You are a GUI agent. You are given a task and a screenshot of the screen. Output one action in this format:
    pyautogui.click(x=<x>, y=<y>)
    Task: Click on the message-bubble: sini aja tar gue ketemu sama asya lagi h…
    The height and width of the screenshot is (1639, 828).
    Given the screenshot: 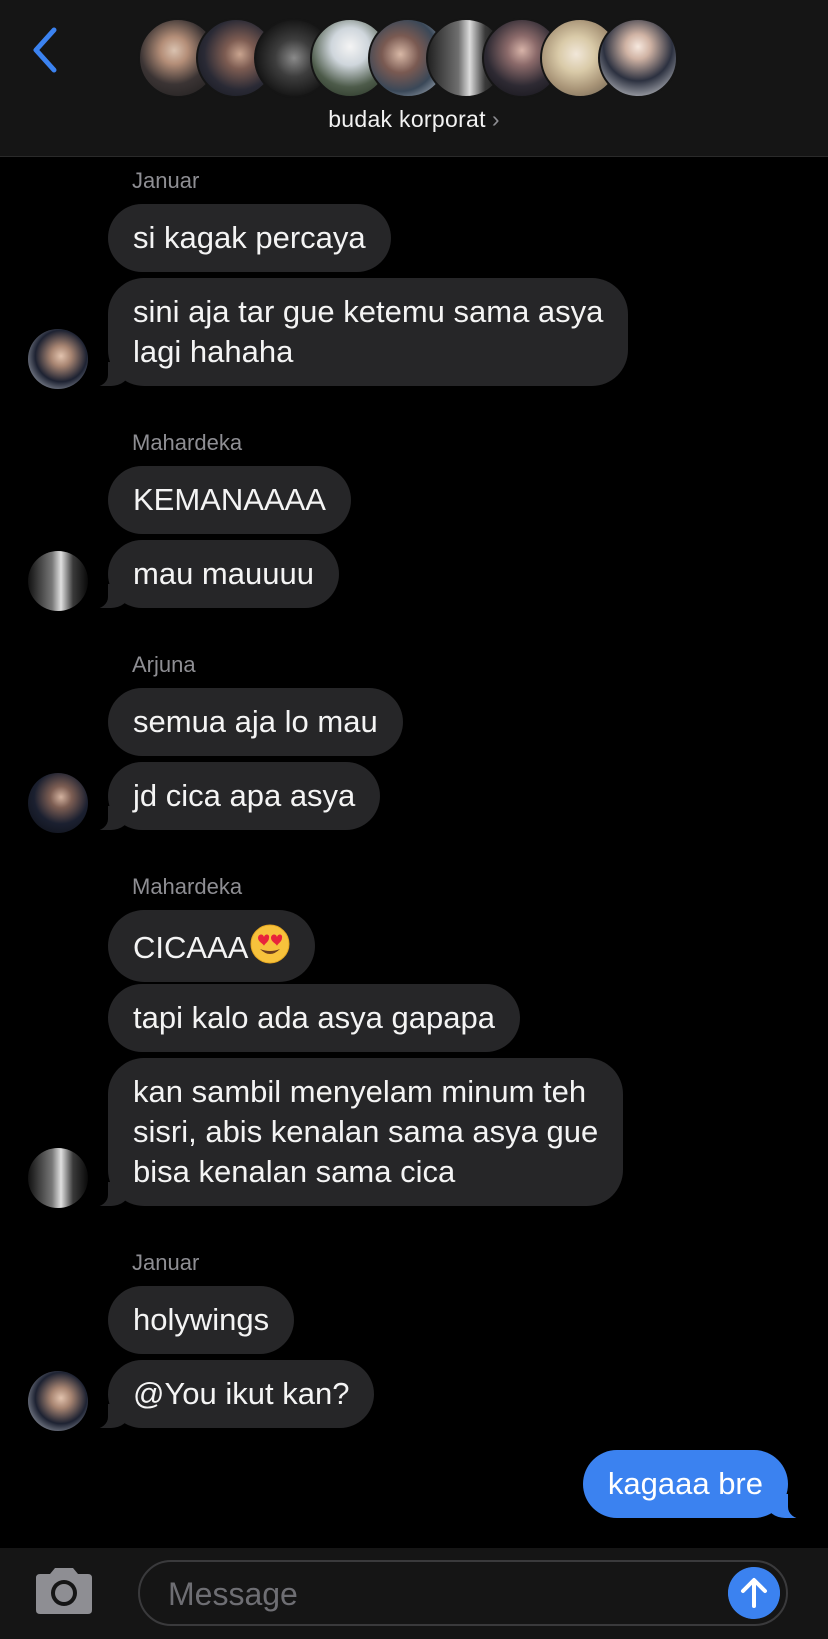 What is the action you would take?
    pyautogui.click(x=357, y=332)
    